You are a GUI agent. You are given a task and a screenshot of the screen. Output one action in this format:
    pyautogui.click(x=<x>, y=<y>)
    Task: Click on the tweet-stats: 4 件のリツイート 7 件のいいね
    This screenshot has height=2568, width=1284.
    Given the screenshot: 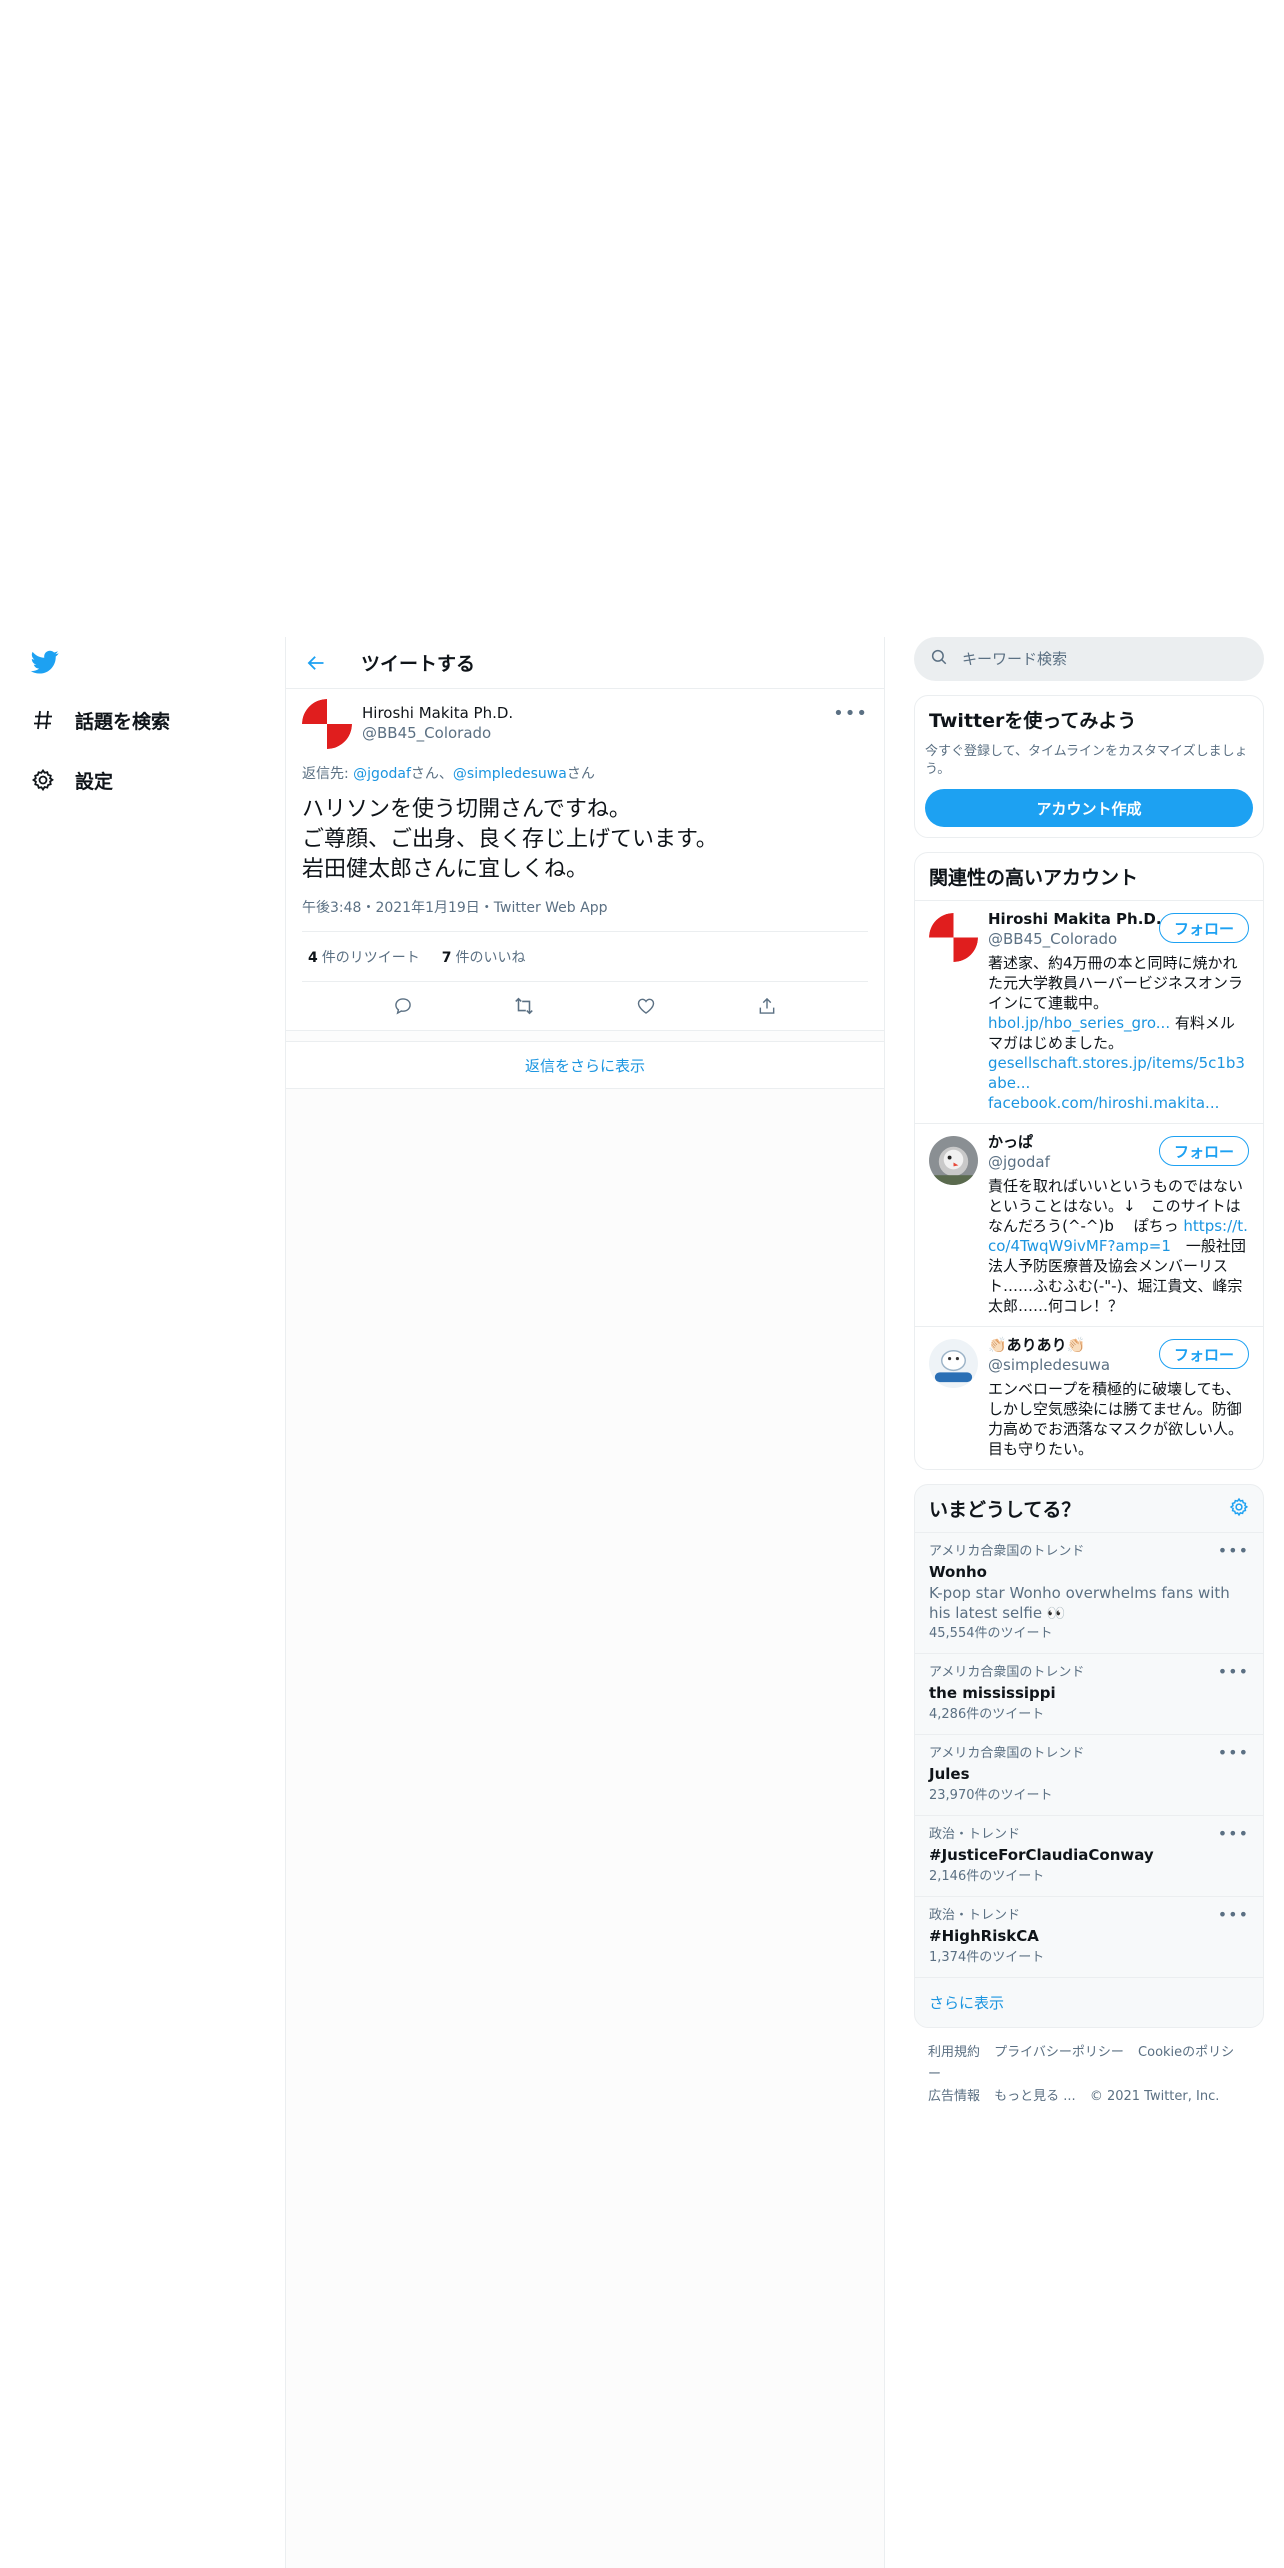 What is the action you would take?
    pyautogui.click(x=585, y=957)
    